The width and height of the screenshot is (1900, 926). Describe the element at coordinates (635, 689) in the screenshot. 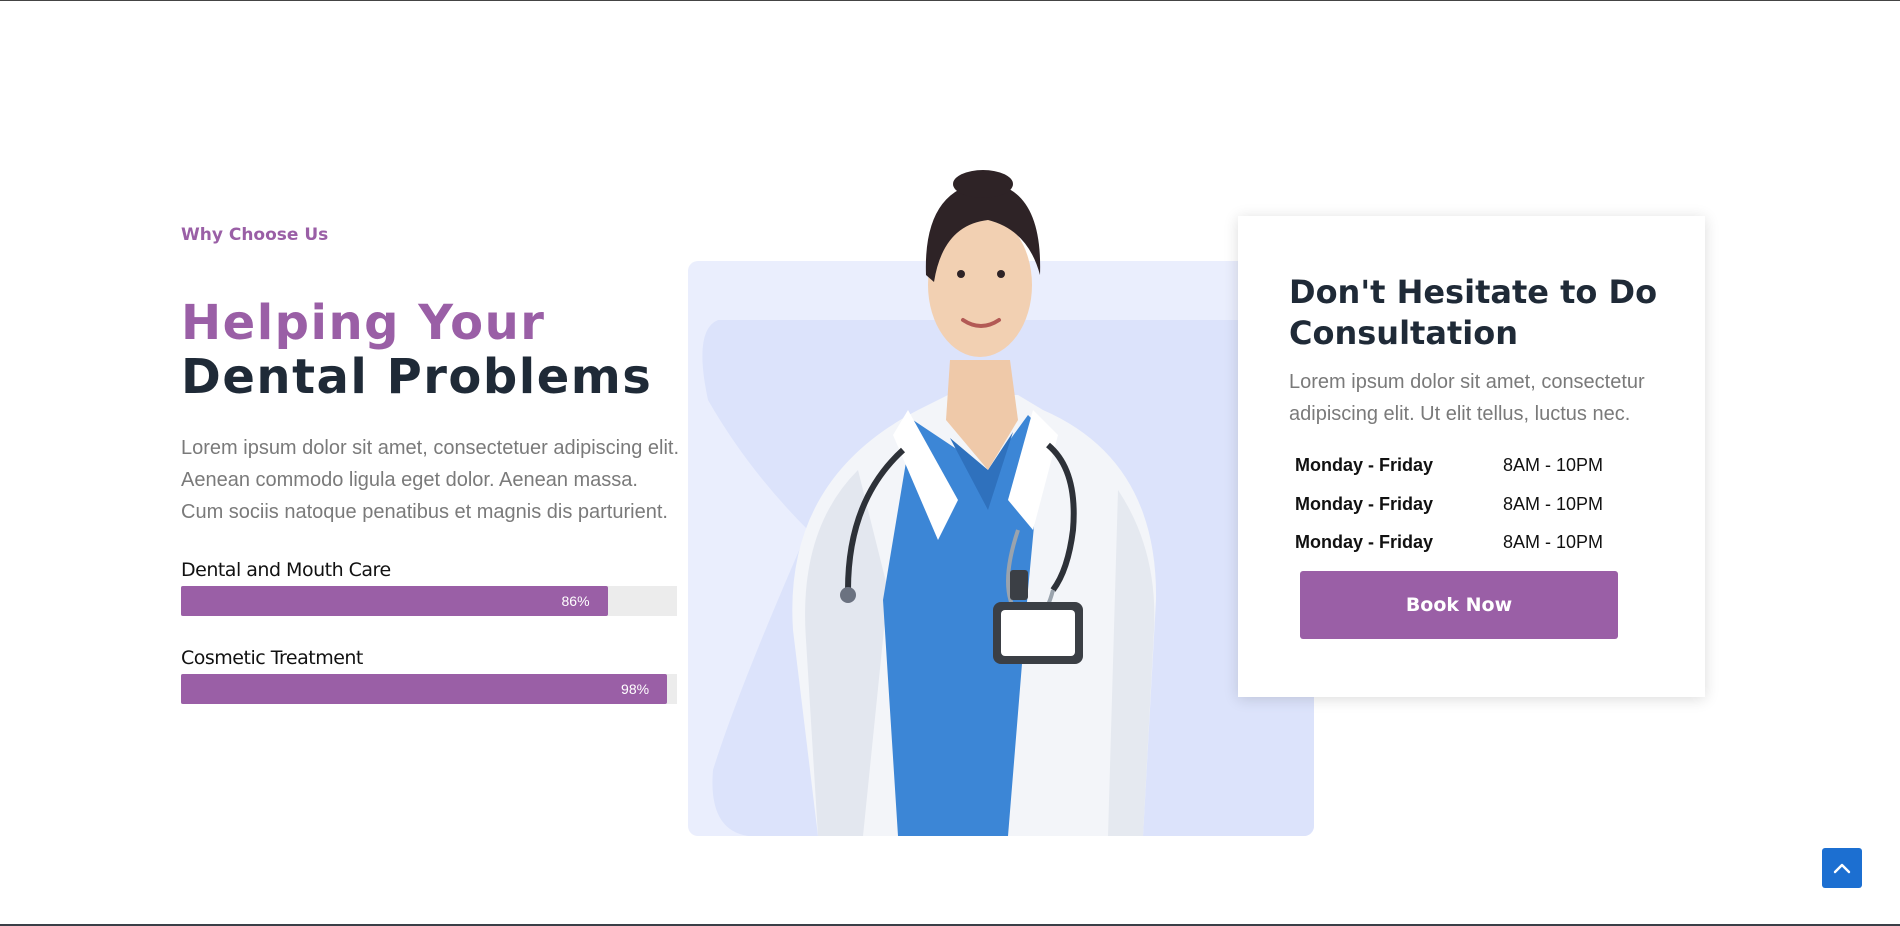

I see `progress-percent: 98%` at that location.